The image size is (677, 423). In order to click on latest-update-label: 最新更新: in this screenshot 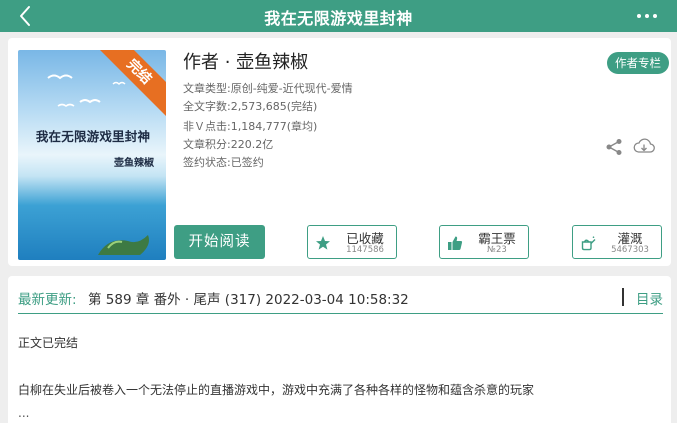, I will do `click(47, 300)`.